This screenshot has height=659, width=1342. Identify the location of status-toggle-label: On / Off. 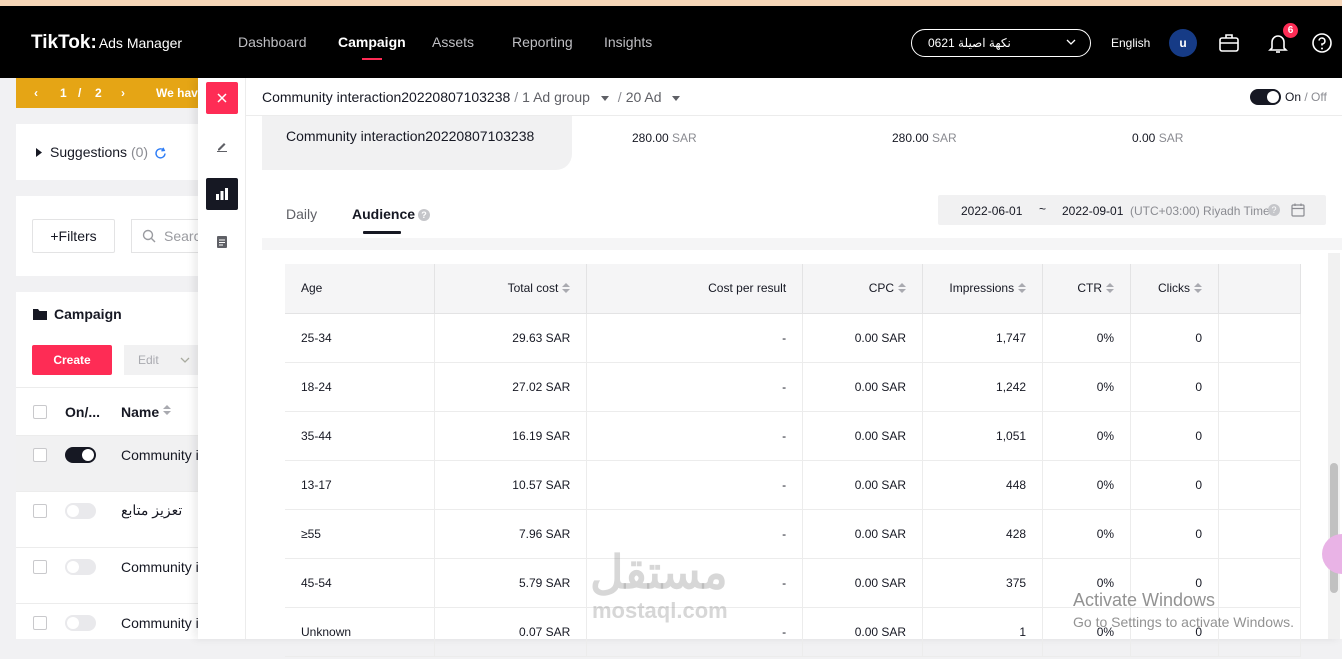
(1306, 97).